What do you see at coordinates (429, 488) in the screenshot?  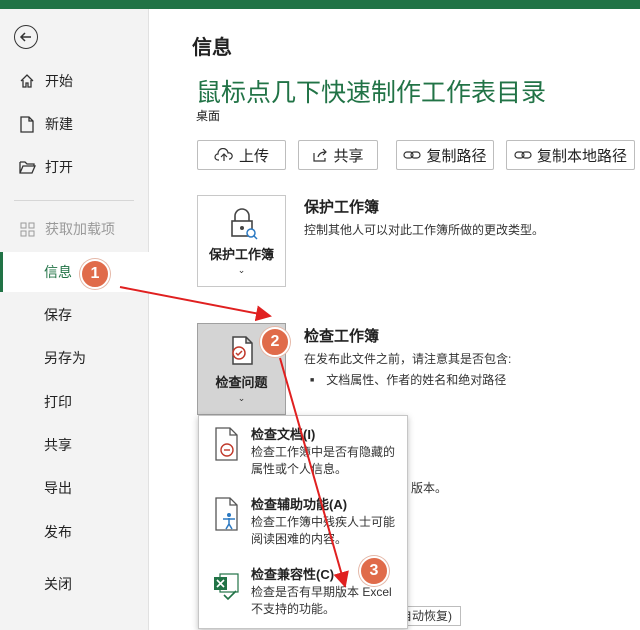 I see `obscured-text: 版本。` at bounding box center [429, 488].